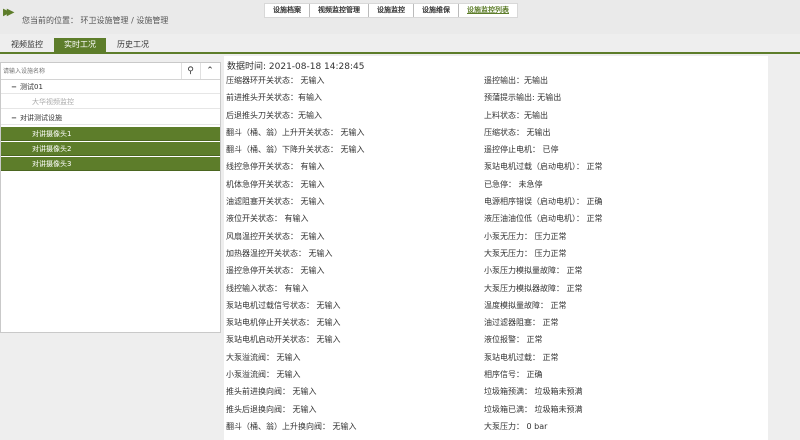  Describe the element at coordinates (275, 167) in the screenshot. I see `status-item: 线控急停开关状态： 有输入` at that location.